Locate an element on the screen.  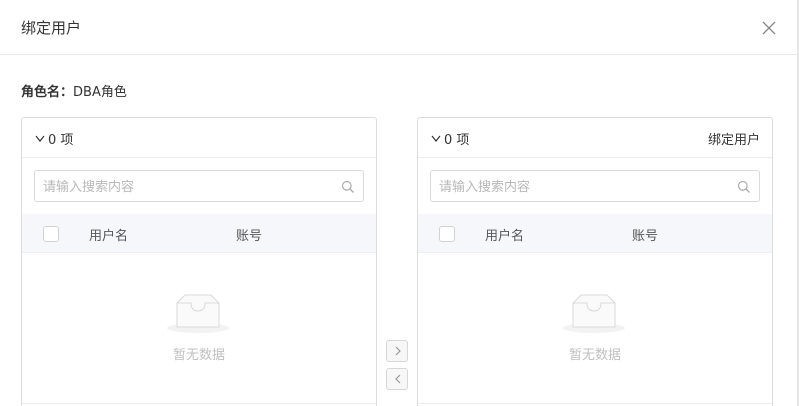
target-select-all-checkbox is located at coordinates (447, 234).